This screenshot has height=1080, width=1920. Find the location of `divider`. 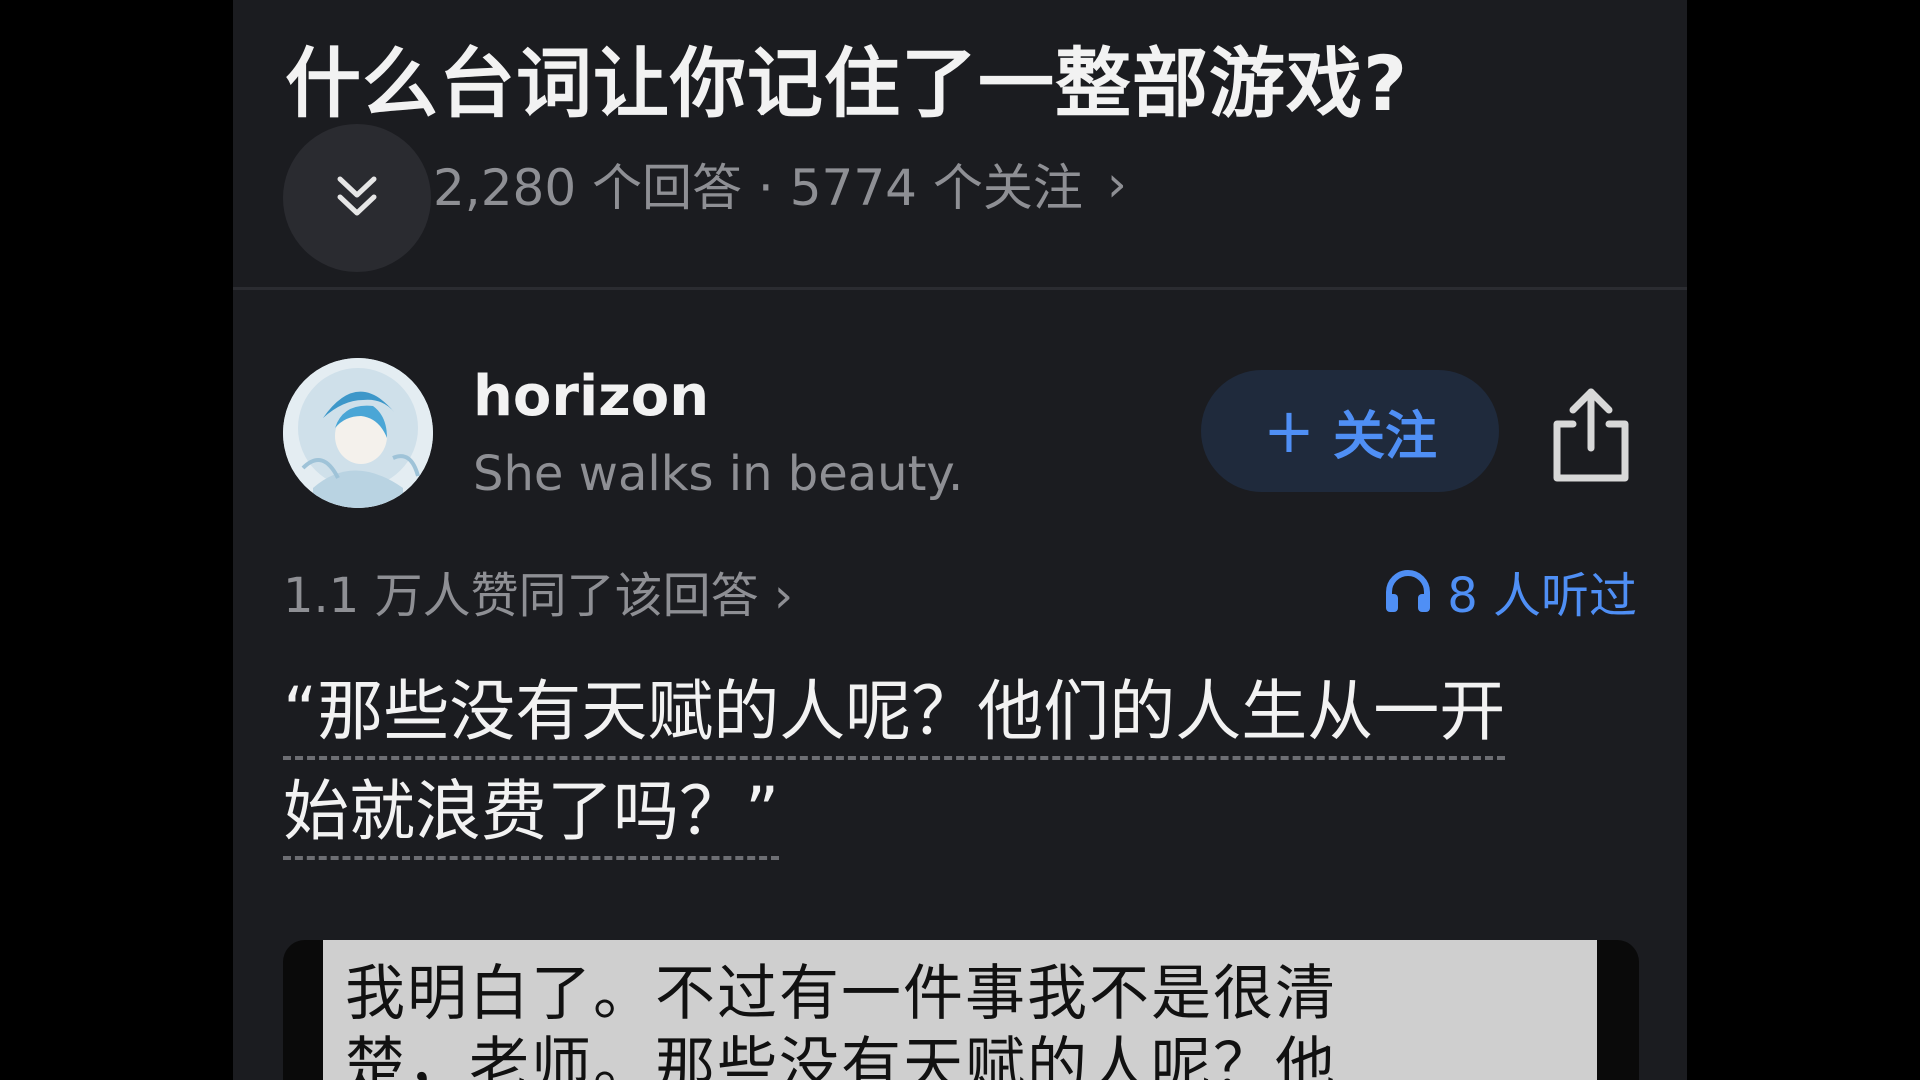

divider is located at coordinates (960, 288).